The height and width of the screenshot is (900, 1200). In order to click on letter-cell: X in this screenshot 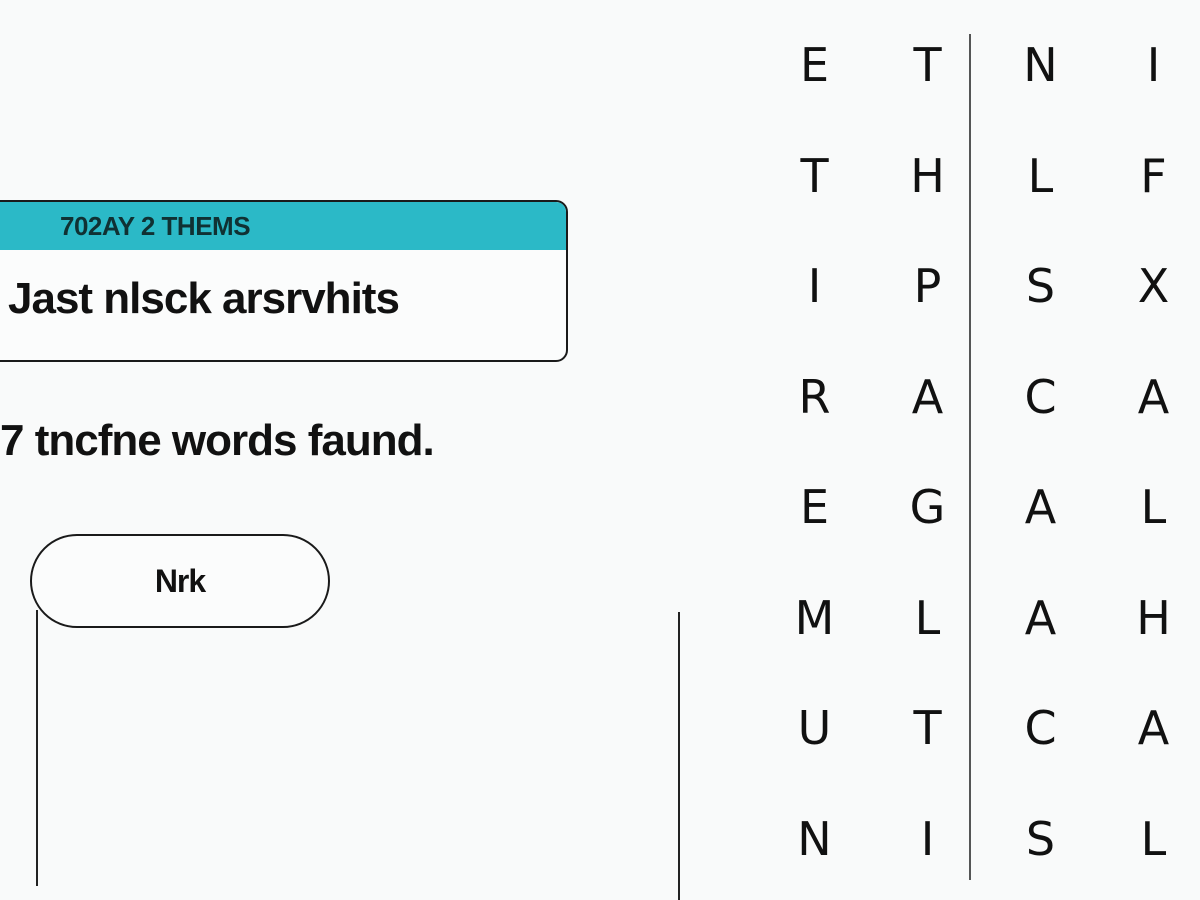, I will do `click(1148, 286)`.